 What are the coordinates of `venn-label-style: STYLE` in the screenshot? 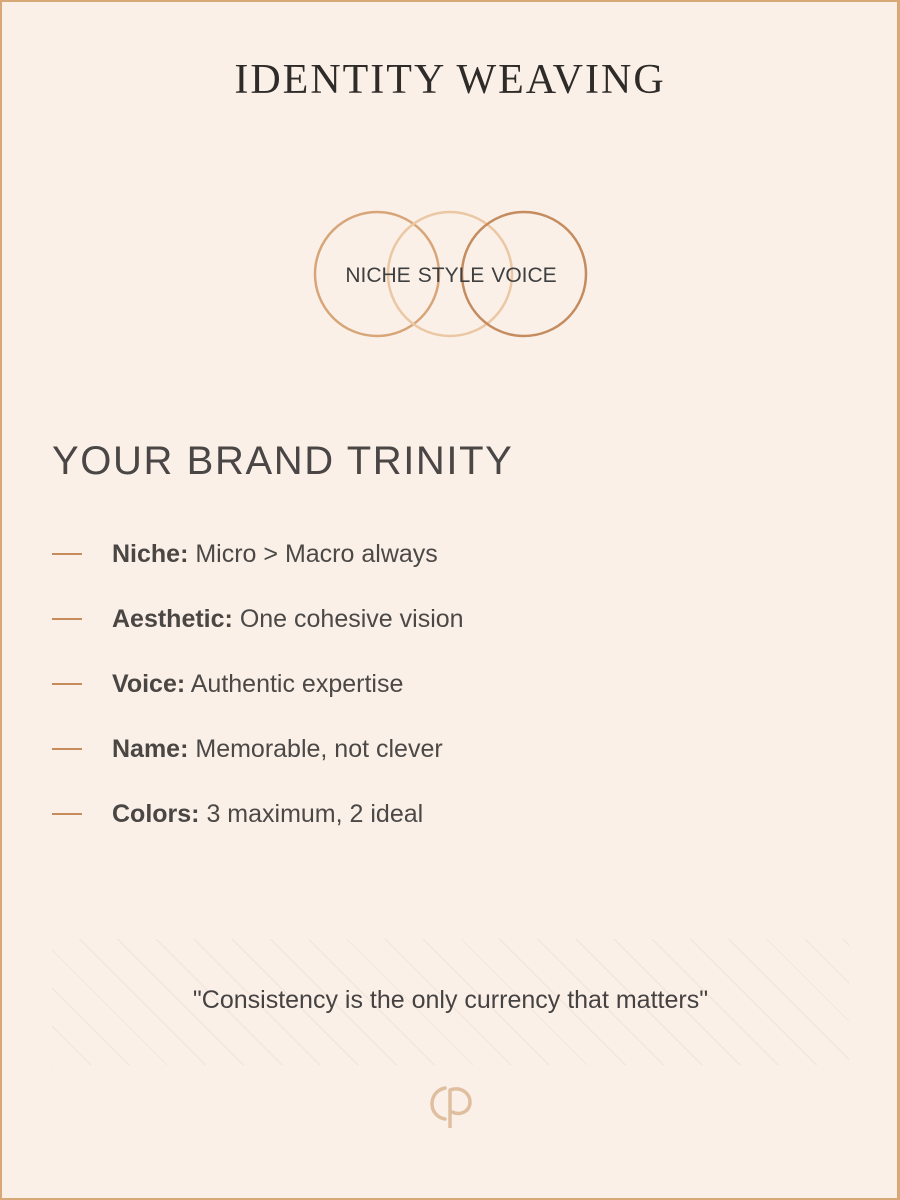 It's located at (451, 275).